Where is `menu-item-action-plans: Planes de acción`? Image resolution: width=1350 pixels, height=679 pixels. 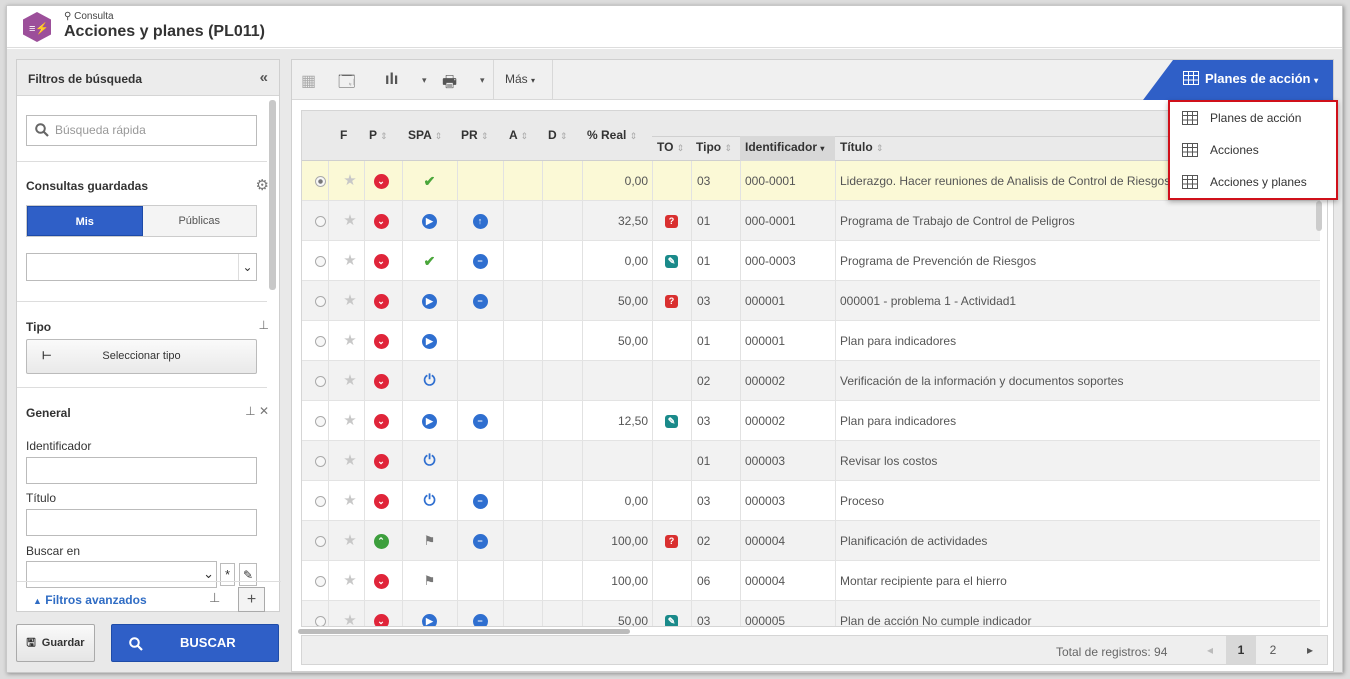
menu-item-action-plans: Planes de acción is located at coordinates (1253, 118).